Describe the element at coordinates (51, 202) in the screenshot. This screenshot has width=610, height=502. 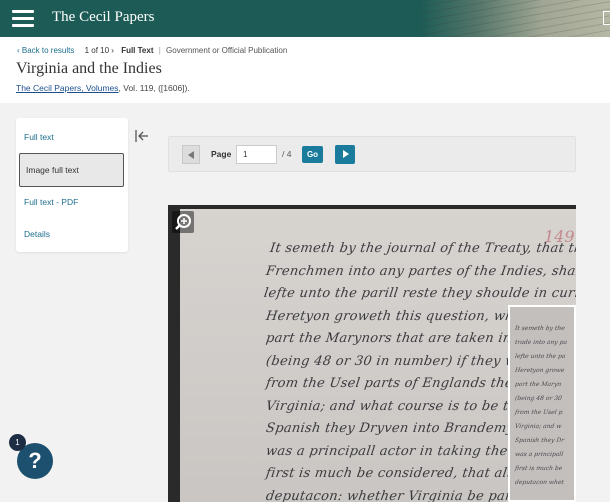
I see `sidebar-item-full-text-pdf: Full text - PDF` at that location.